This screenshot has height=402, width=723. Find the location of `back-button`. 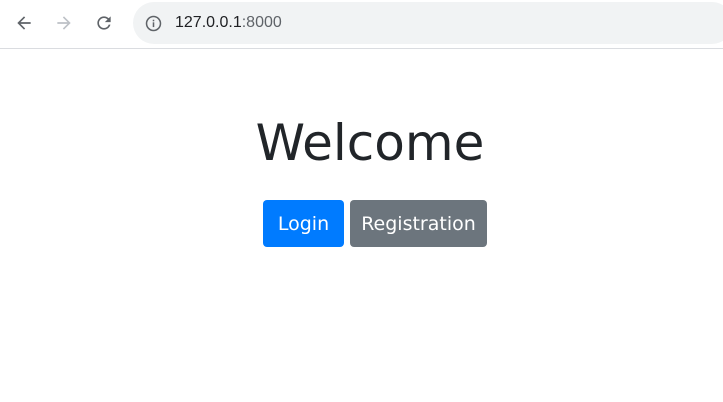

back-button is located at coordinates (24, 23).